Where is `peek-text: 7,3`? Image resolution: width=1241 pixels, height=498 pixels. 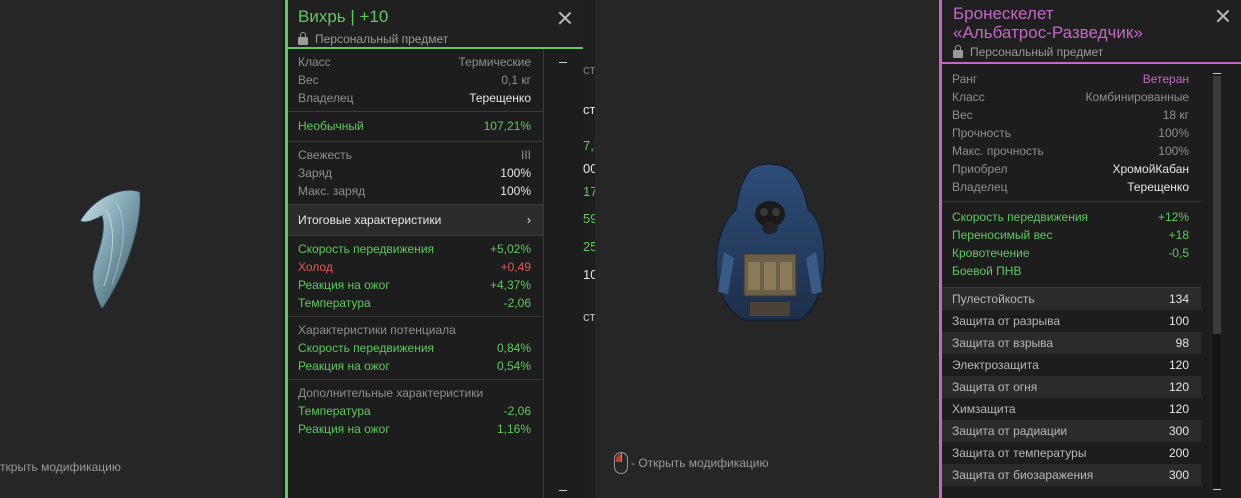 peek-text: 7,3 is located at coordinates (589, 145).